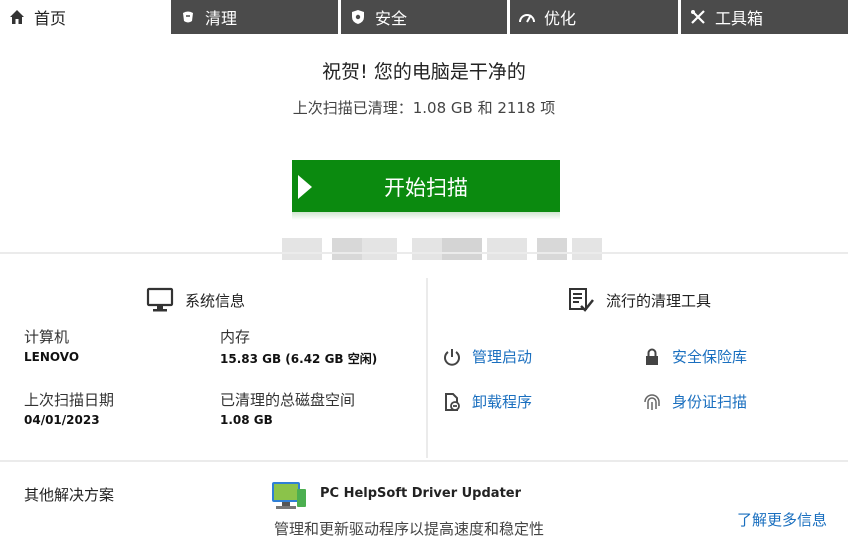  Describe the element at coordinates (17, 17) in the screenshot. I see `home-icon` at that location.